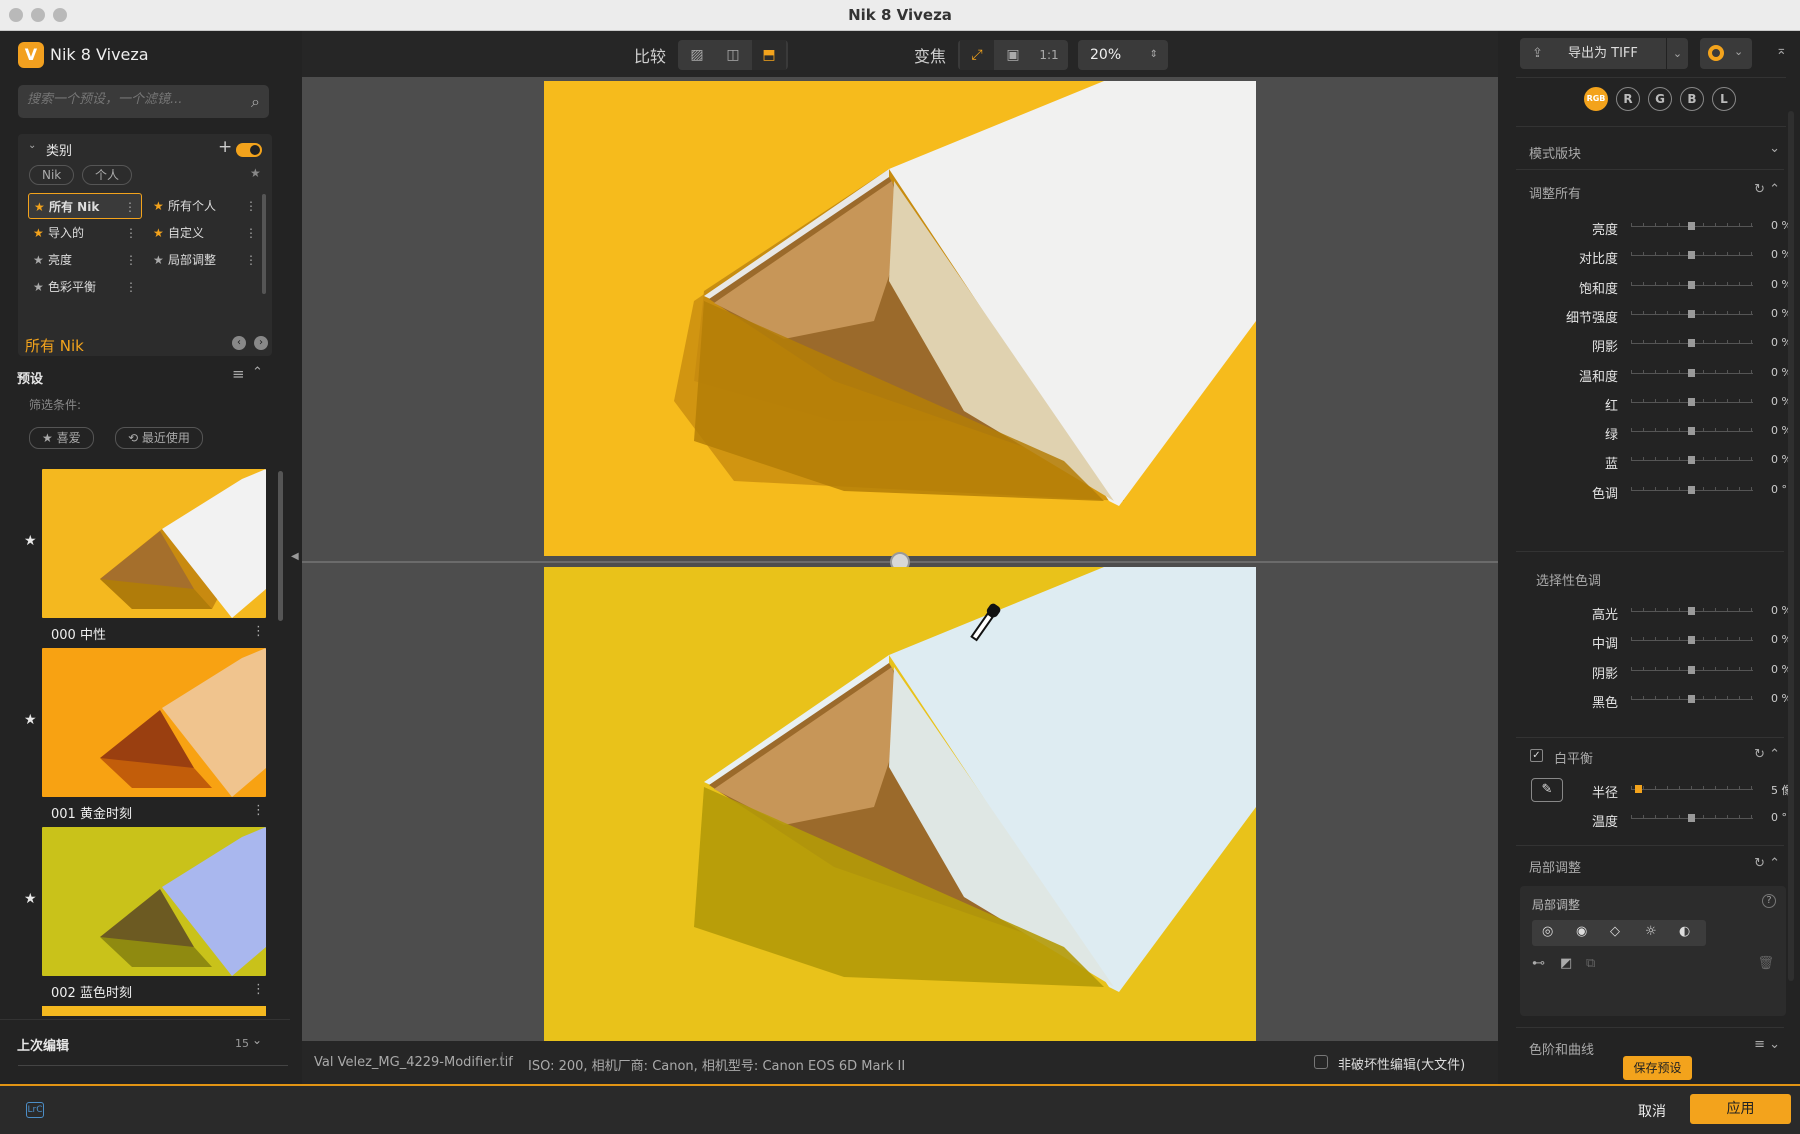 This screenshot has height=1134, width=1800. Describe the element at coordinates (1590, 963) in the screenshot. I see `duplicate-icon: ⧉` at that location.